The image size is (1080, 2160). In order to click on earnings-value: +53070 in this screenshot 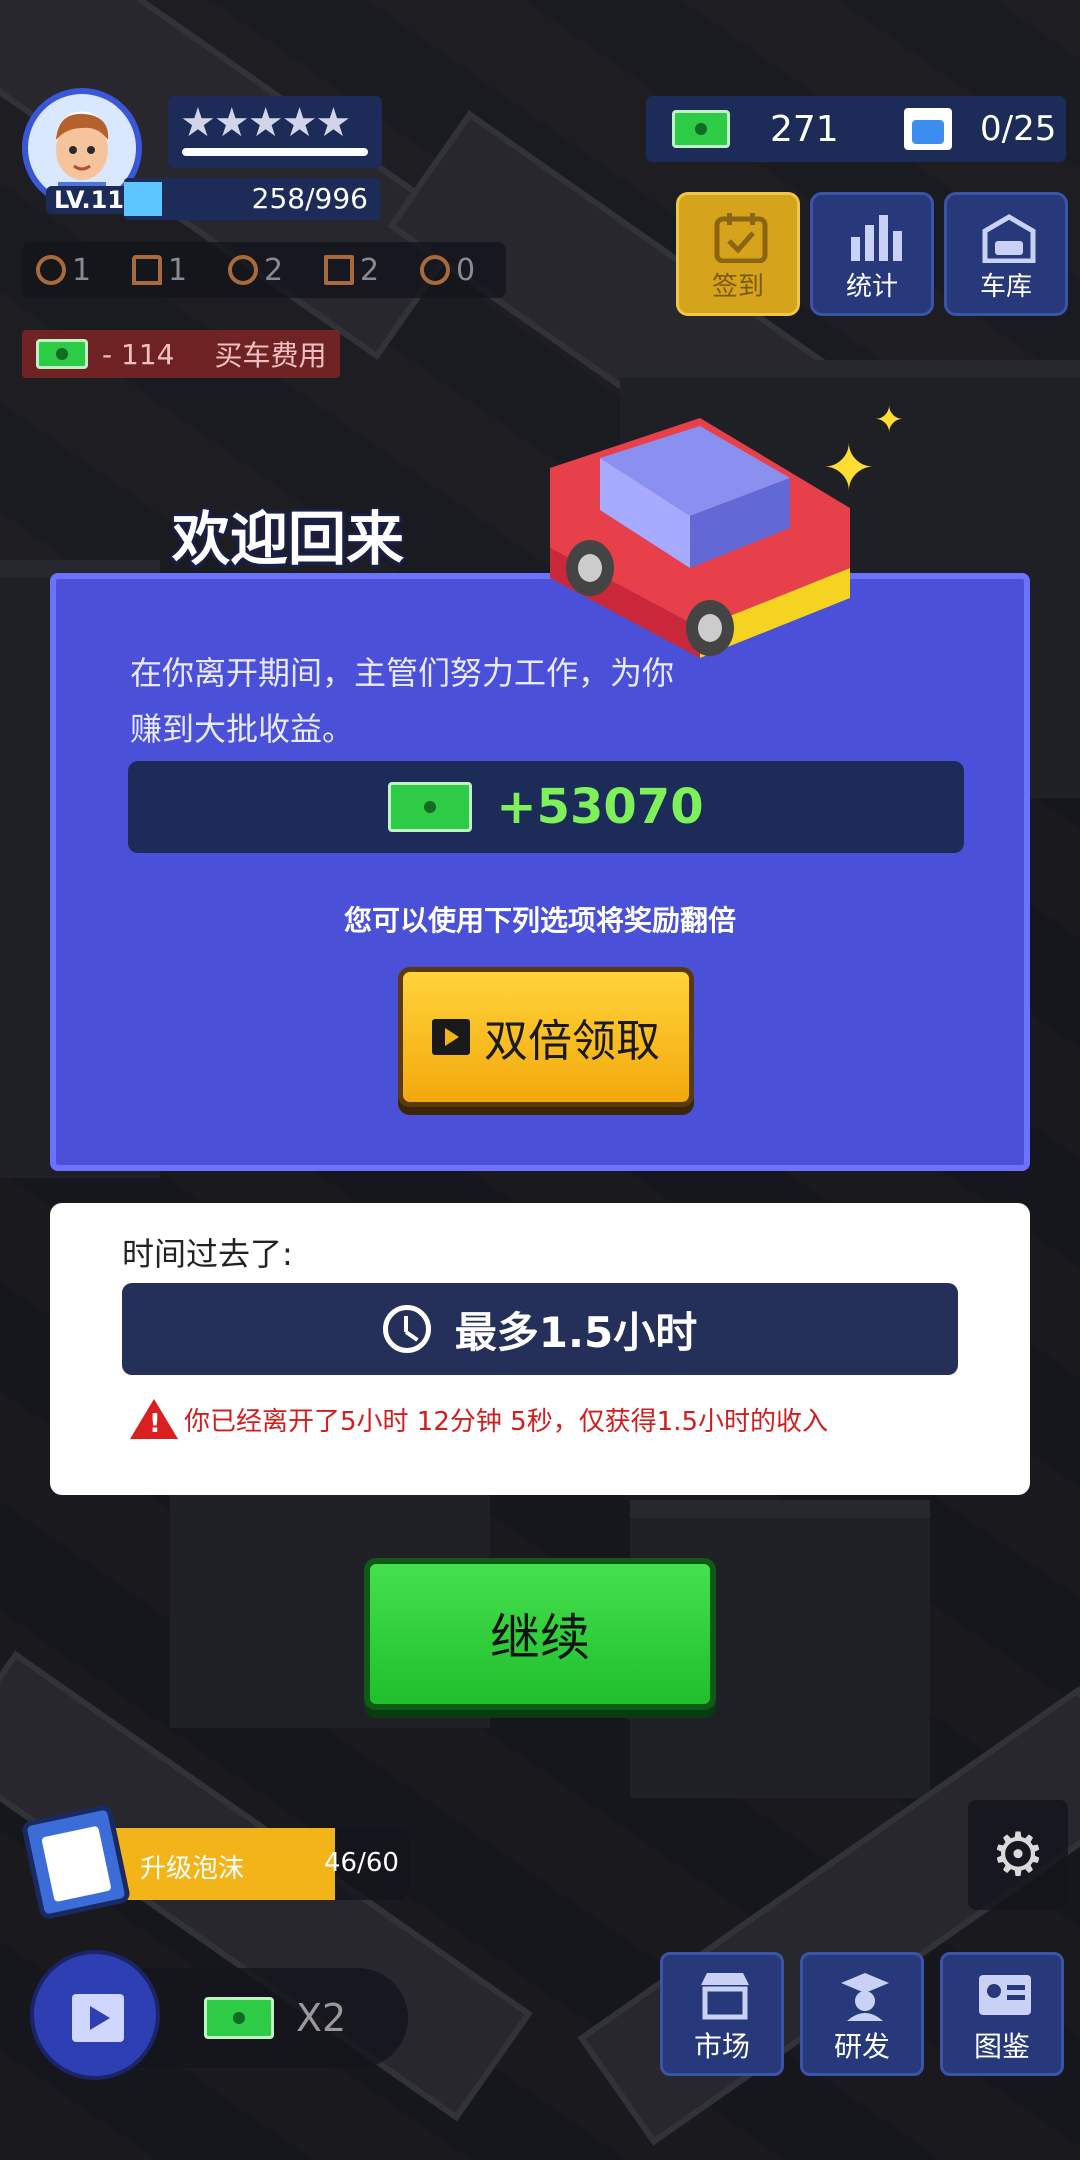, I will do `click(600, 807)`.